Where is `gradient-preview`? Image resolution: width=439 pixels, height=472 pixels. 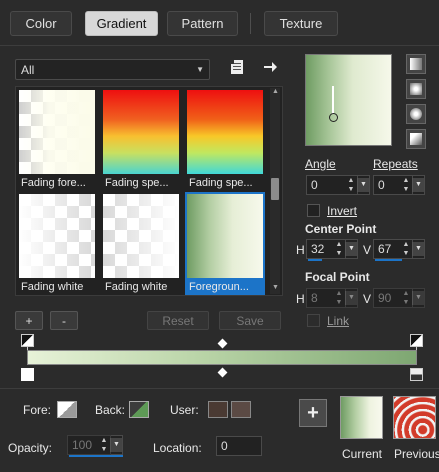 gradient-preview is located at coordinates (348, 100).